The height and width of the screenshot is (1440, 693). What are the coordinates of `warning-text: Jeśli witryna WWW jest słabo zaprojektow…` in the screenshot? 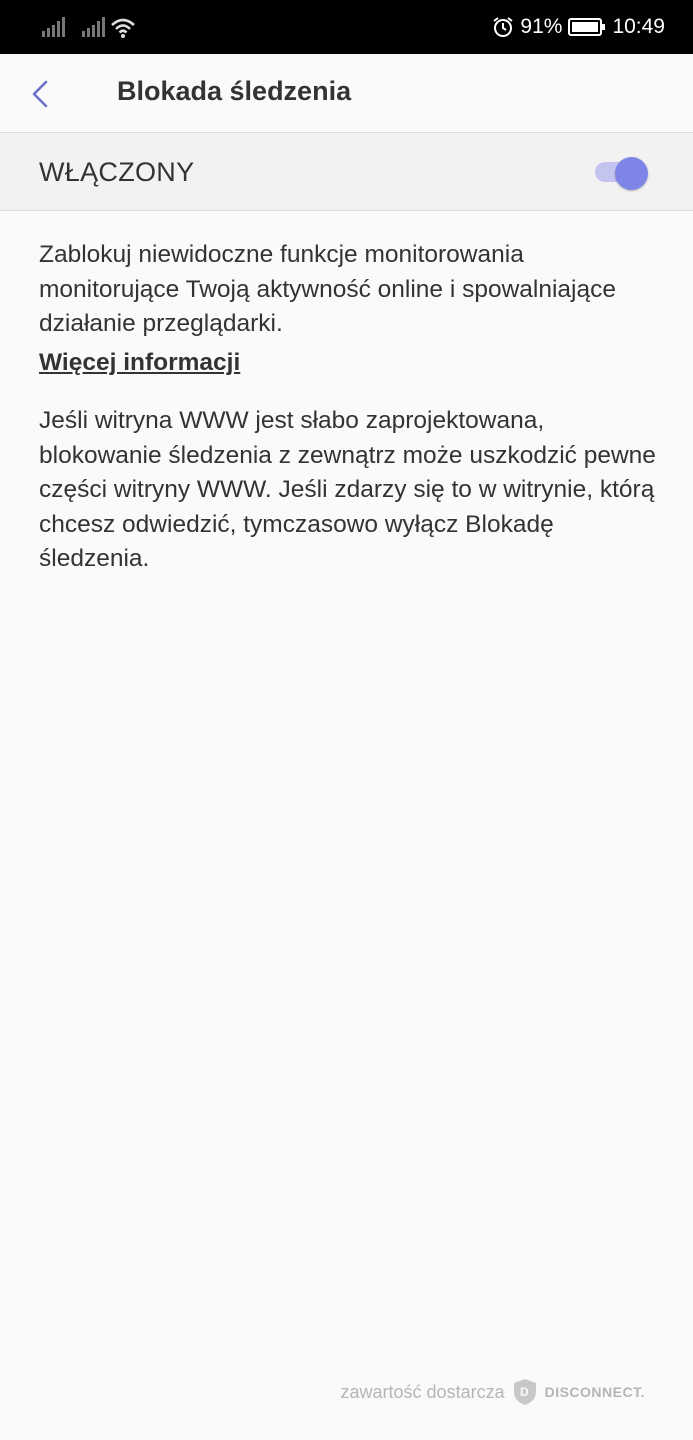 It's located at (347, 489).